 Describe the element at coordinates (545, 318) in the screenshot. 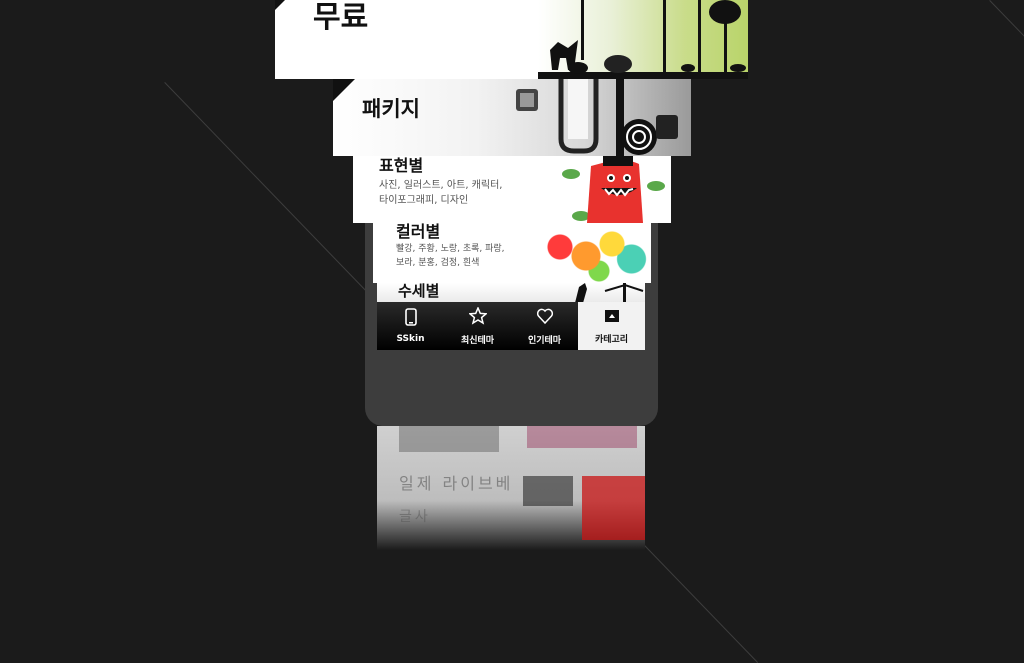

I see `heart-icon` at that location.